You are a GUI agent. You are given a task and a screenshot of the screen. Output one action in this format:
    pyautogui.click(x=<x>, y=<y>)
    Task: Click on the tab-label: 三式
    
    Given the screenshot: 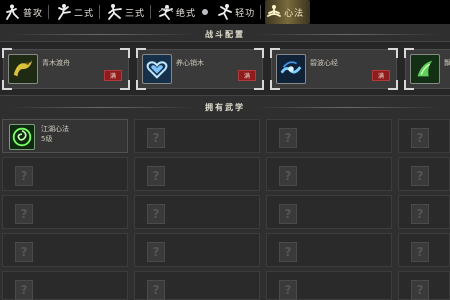 What is the action you would take?
    pyautogui.click(x=135, y=13)
    